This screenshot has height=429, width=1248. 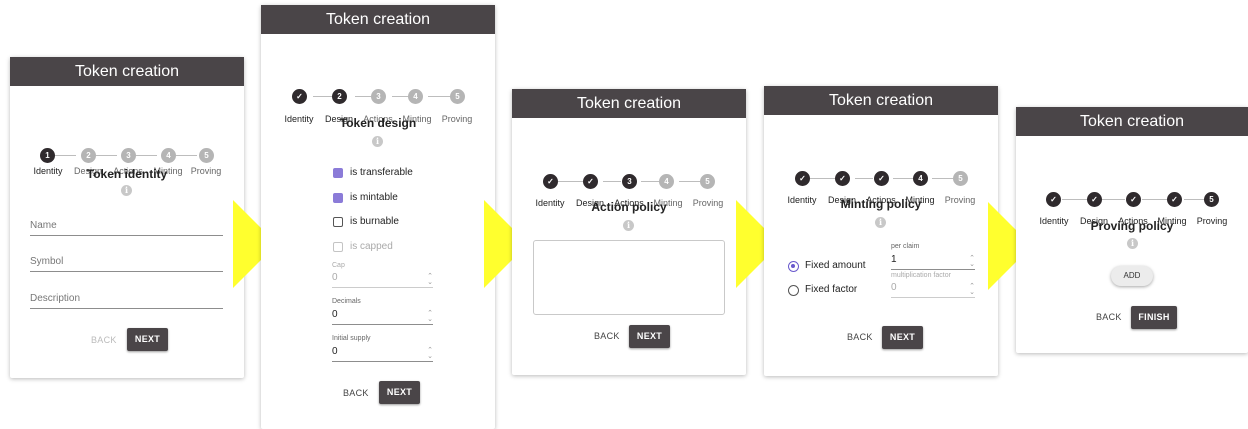 What do you see at coordinates (921, 275) in the screenshot?
I see `factor-label: multiplication factor` at bounding box center [921, 275].